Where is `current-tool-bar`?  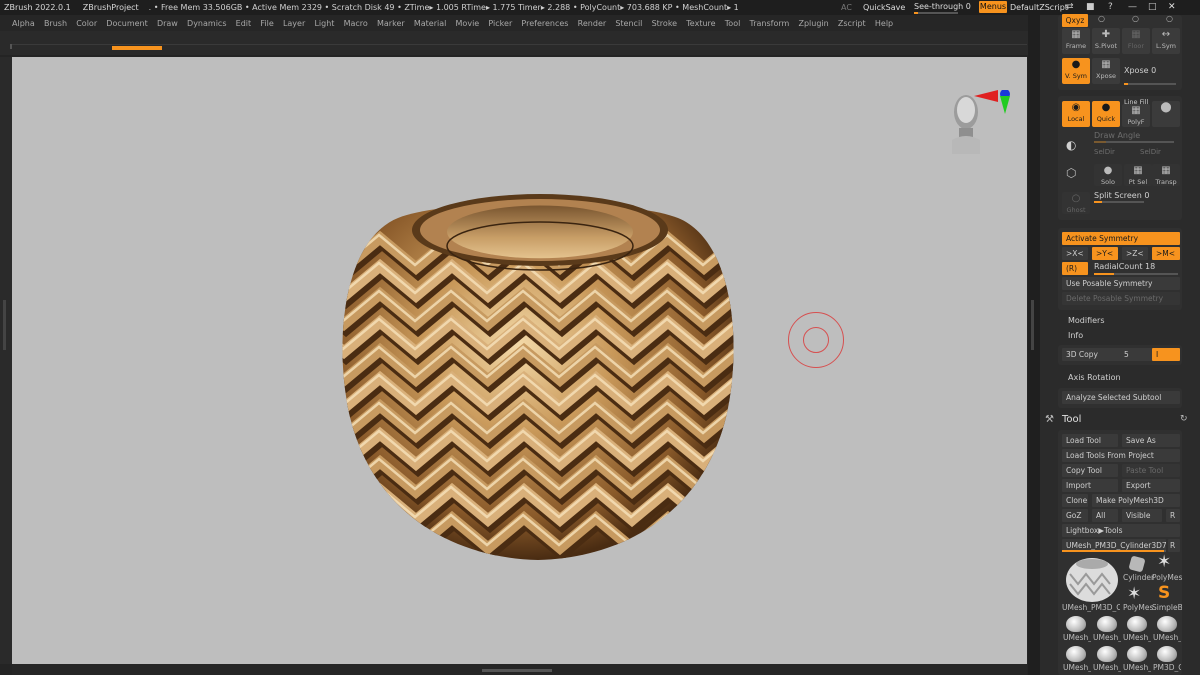 current-tool-bar is located at coordinates (1114, 551).